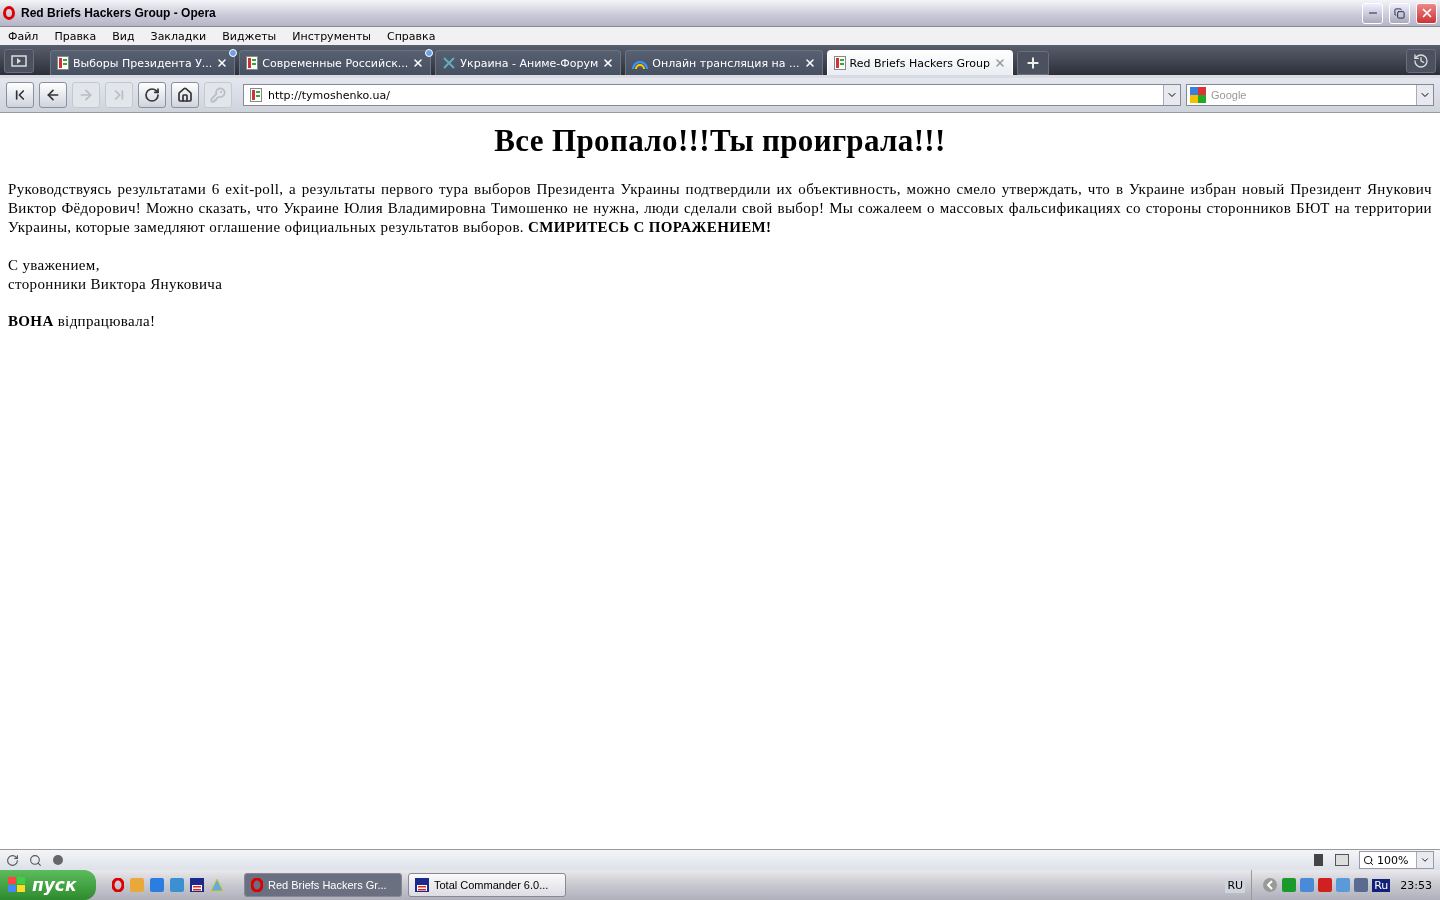 The image size is (1440, 900). I want to click on caret-icon, so click(1425, 860).